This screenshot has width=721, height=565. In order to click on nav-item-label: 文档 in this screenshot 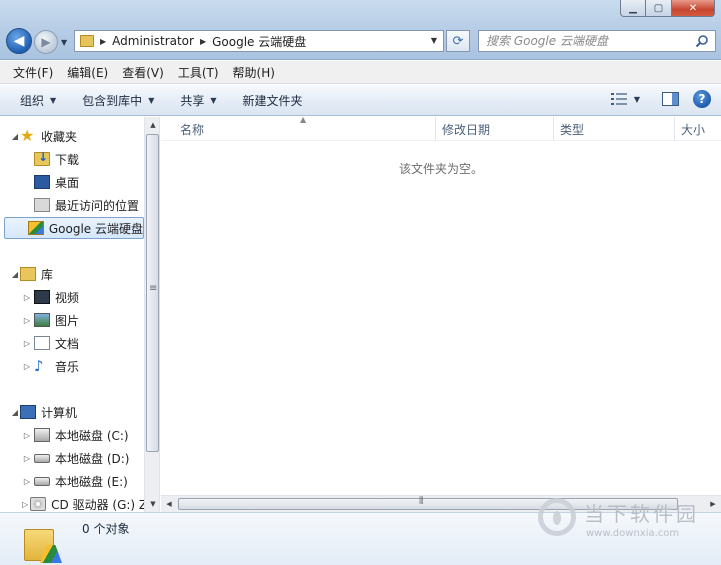, I will do `click(67, 343)`.